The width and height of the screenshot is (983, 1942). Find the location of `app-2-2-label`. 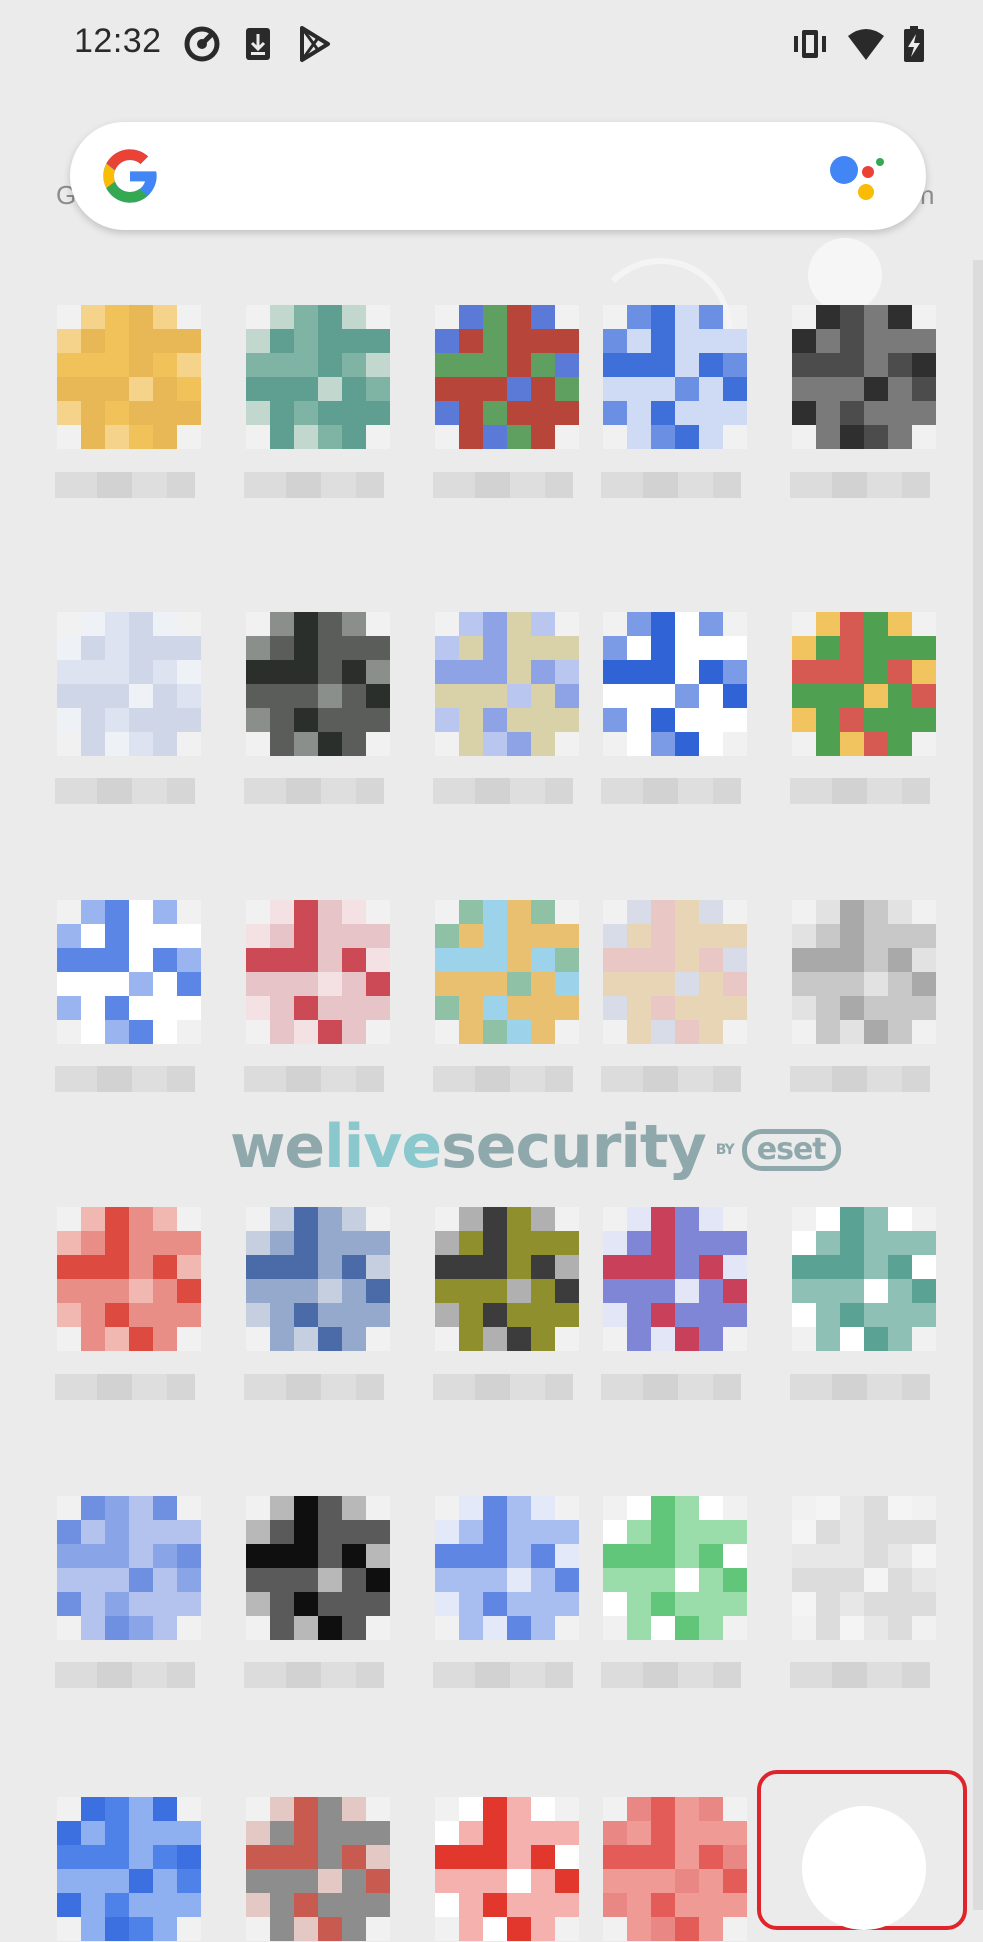

app-2-2-label is located at coordinates (314, 791).